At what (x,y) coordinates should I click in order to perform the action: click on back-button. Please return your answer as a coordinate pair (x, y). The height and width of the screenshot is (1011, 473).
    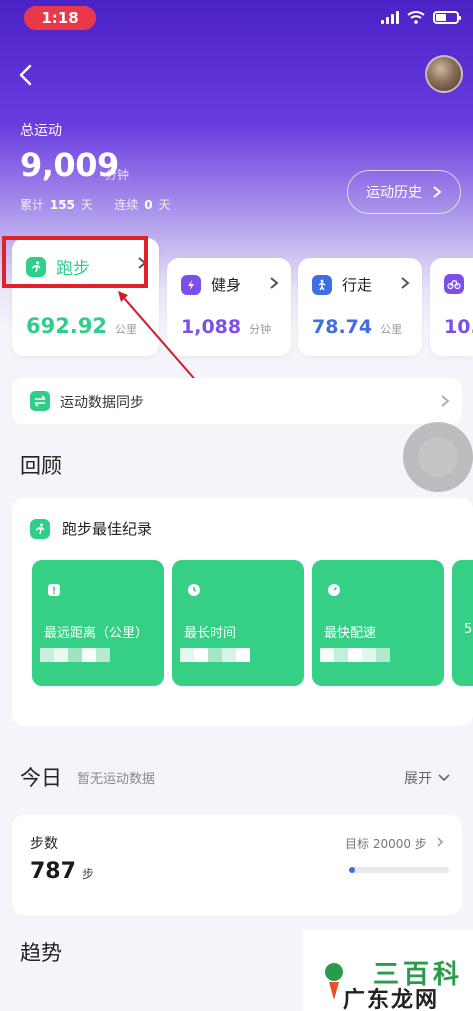
    Looking at the image, I should click on (27, 75).